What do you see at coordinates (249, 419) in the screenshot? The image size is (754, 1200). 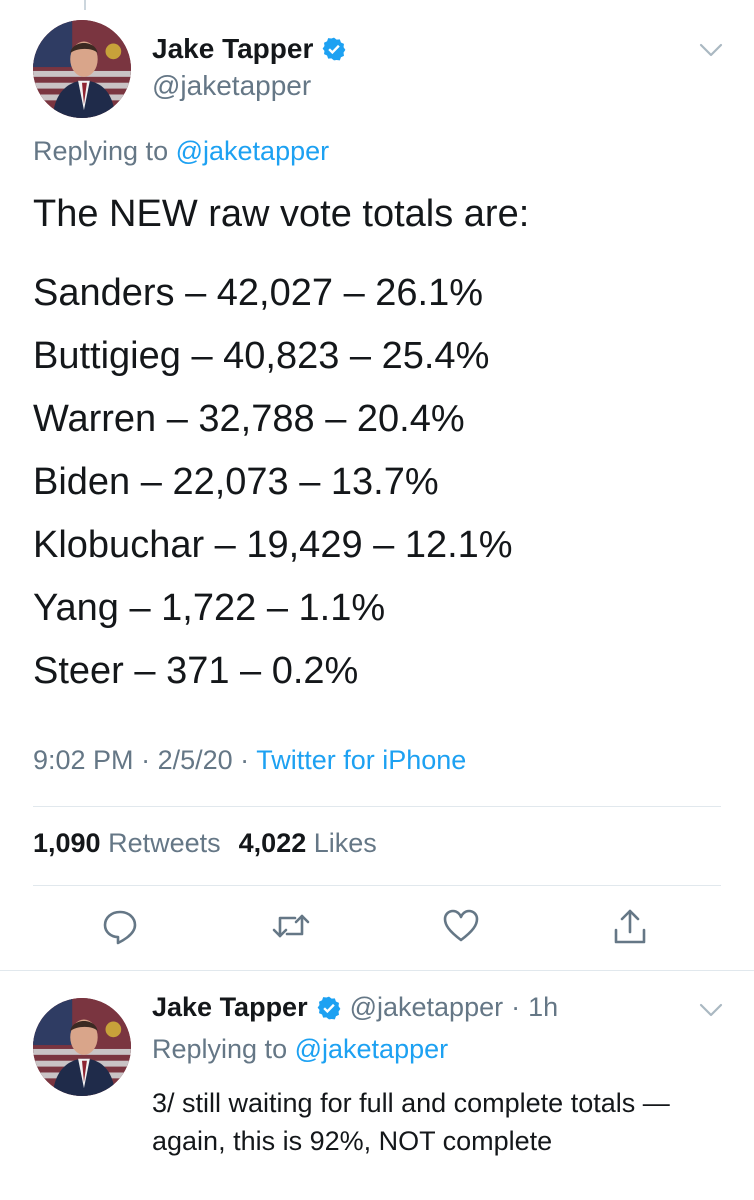 I see `vote-line: Warren – 32,788 – 20.4%` at bounding box center [249, 419].